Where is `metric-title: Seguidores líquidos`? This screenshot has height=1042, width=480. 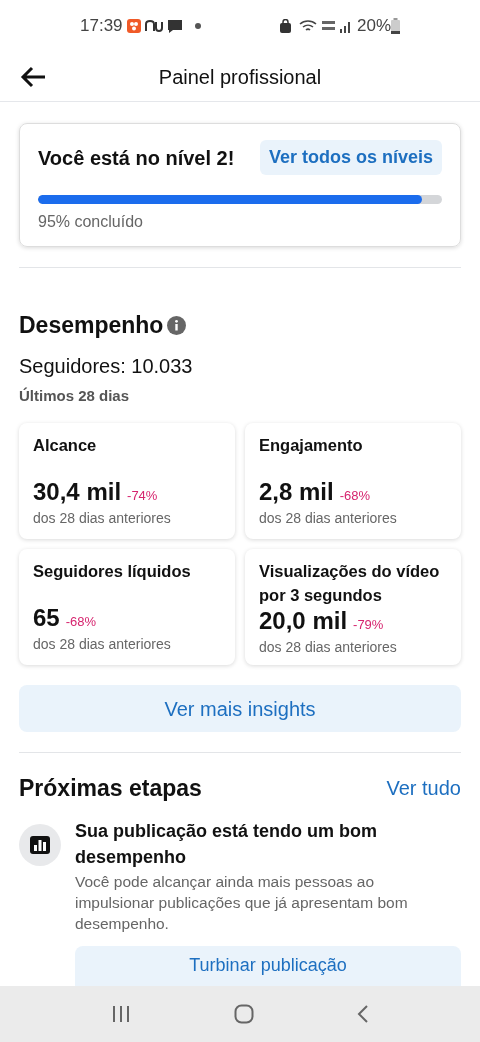
metric-title: Seguidores líquidos is located at coordinates (112, 571).